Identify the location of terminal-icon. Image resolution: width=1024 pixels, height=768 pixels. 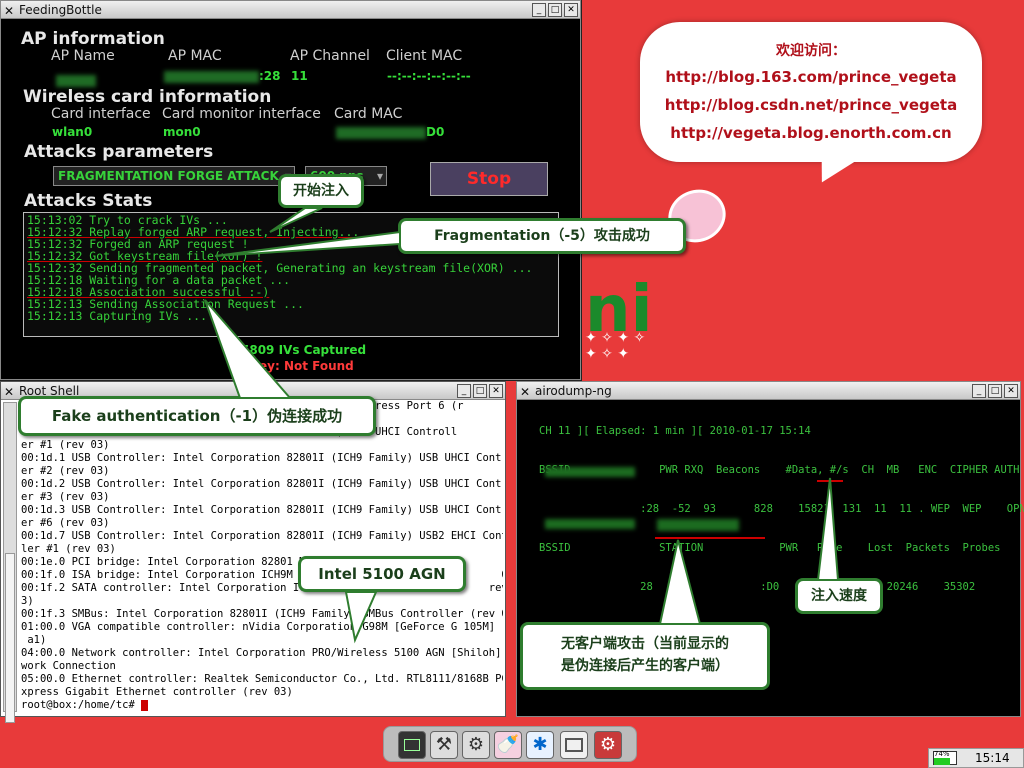
(412, 745).